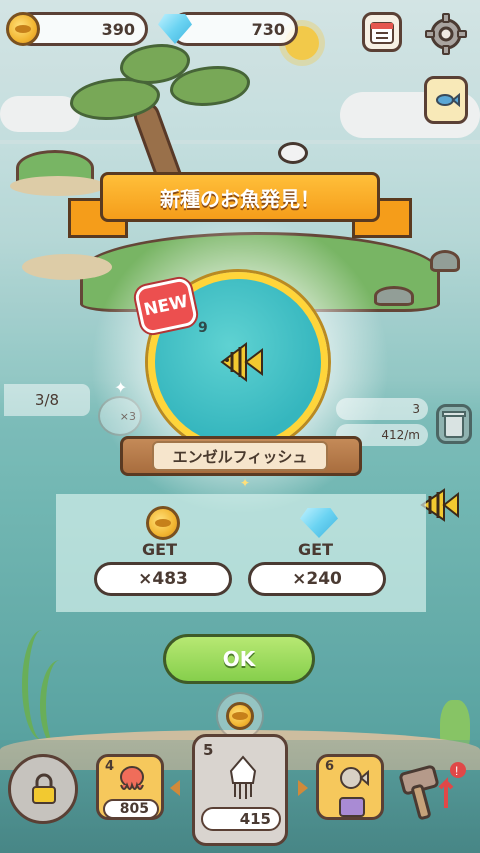 The height and width of the screenshot is (853, 480). I want to click on gem-amount: 730, so click(268, 29).